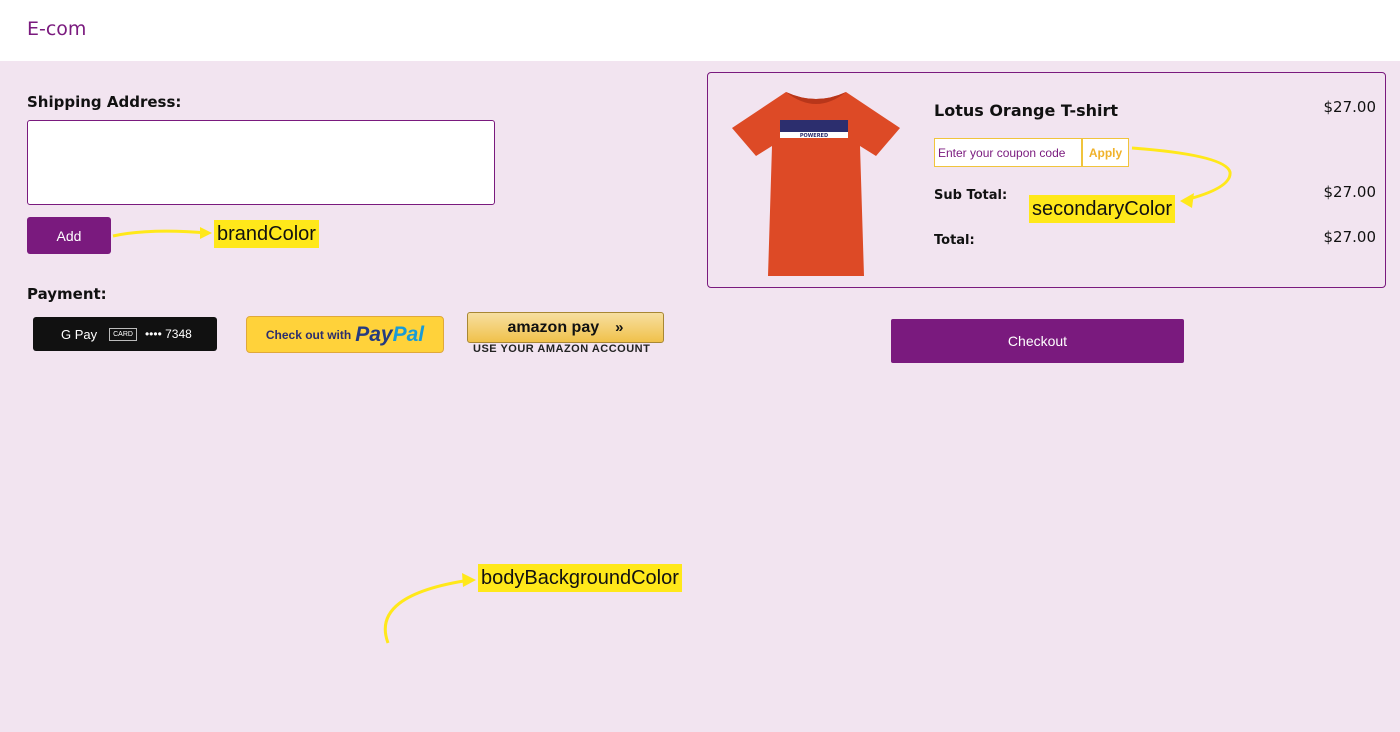 Image resolution: width=1400 pixels, height=732 pixels. Describe the element at coordinates (168, 334) in the screenshot. I see `card-number: •••• 7348` at that location.